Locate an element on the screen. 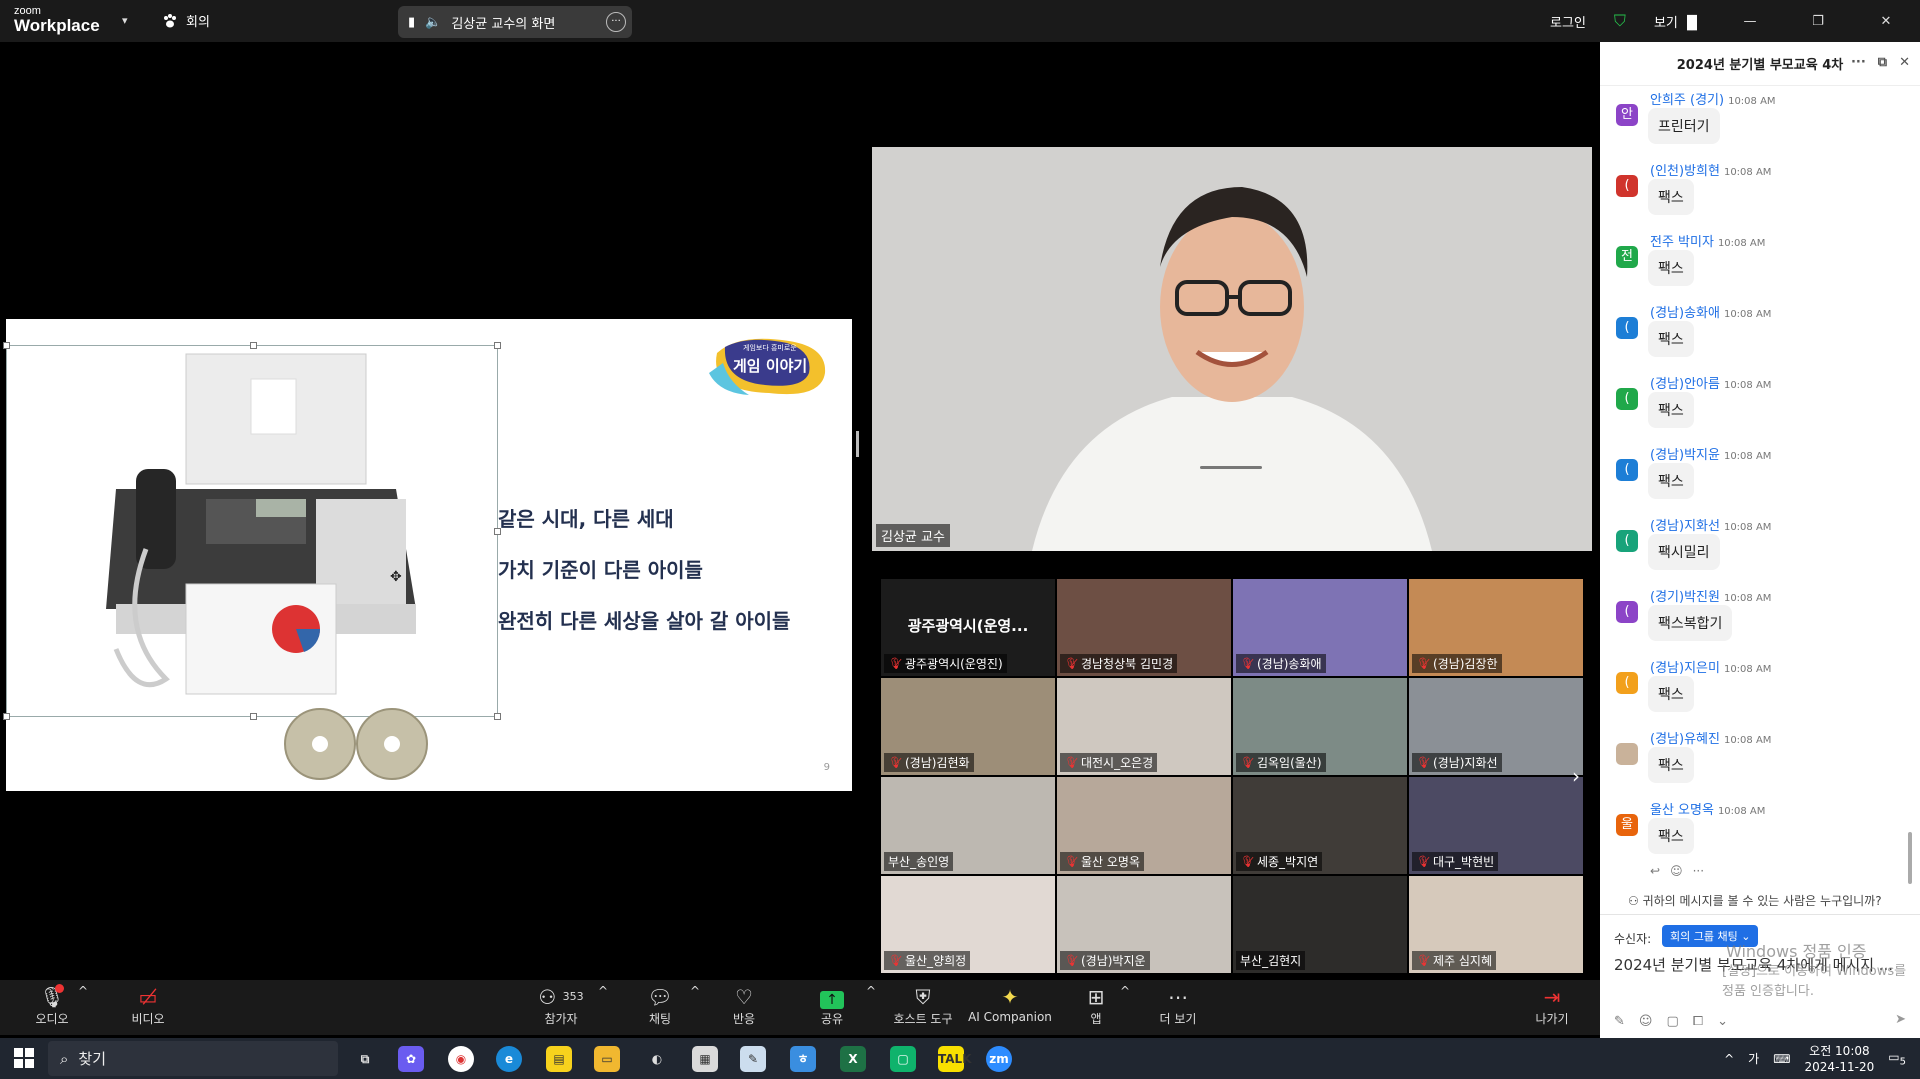 The height and width of the screenshot is (1079, 1920). shield-icon: ⛉ is located at coordinates (1620, 21).